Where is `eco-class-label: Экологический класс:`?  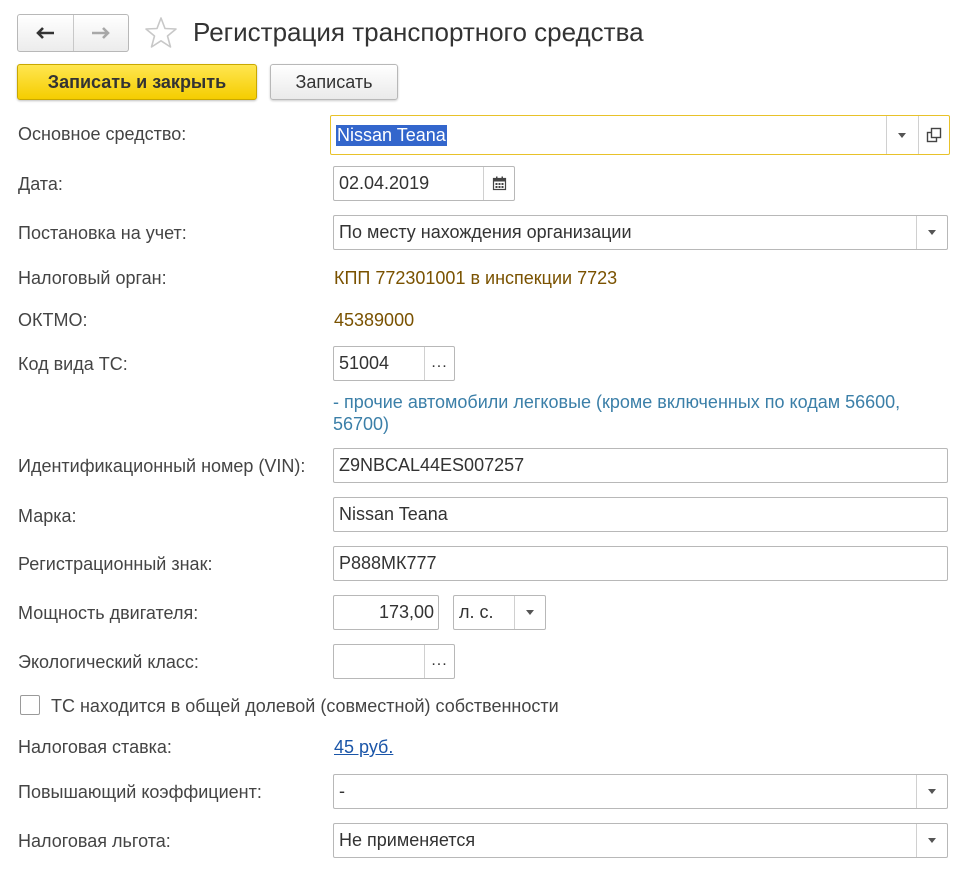 eco-class-label: Экологический класс: is located at coordinates (108, 662).